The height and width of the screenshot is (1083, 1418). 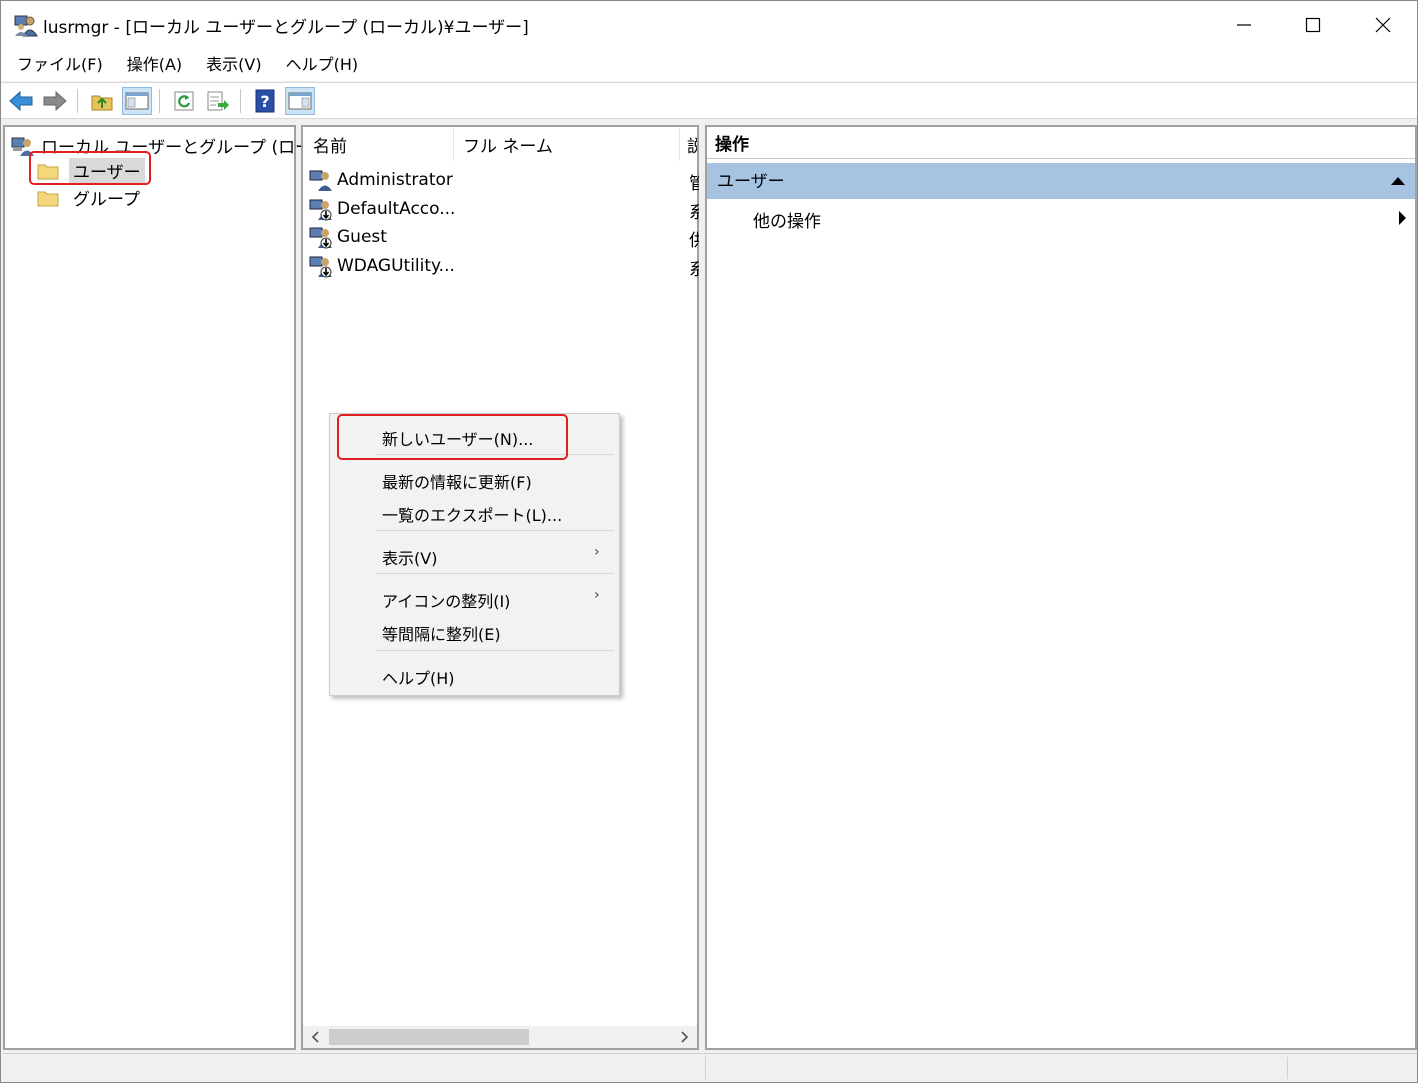 What do you see at coordinates (22, 146) in the screenshot?
I see `local-users-groups-icon` at bounding box center [22, 146].